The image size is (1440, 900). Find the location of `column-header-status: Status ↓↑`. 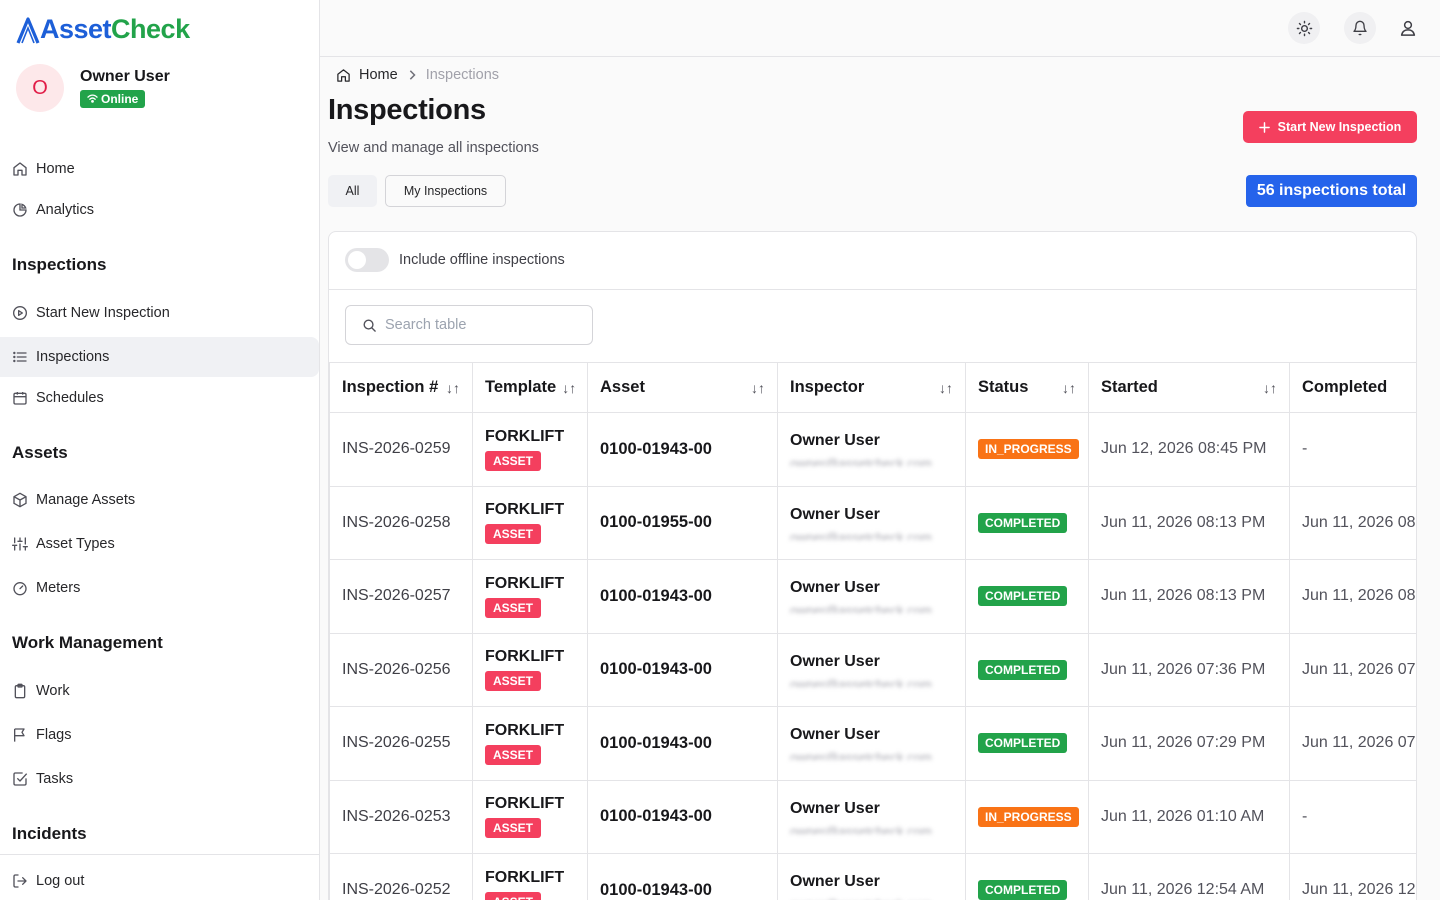

column-header-status: Status ↓↑ is located at coordinates (1027, 387).